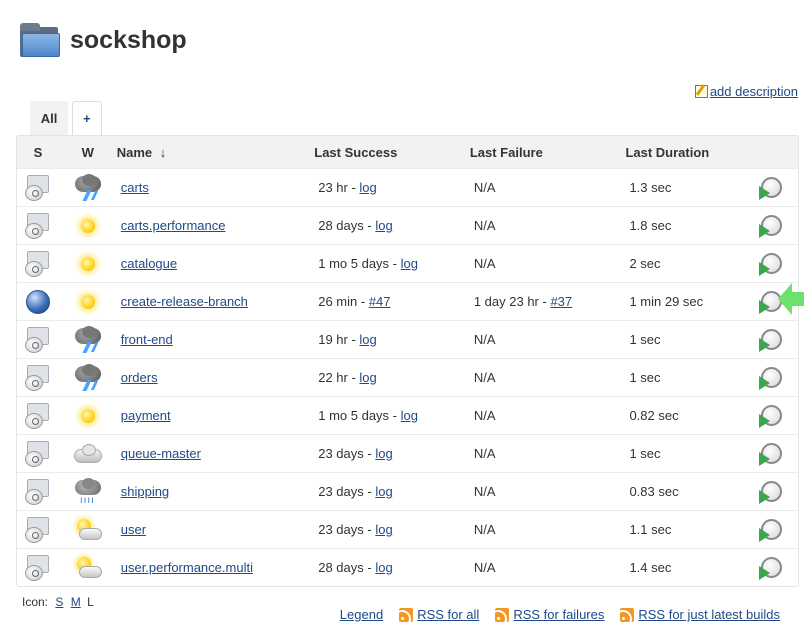  I want to click on tab-all: All, so click(49, 118).